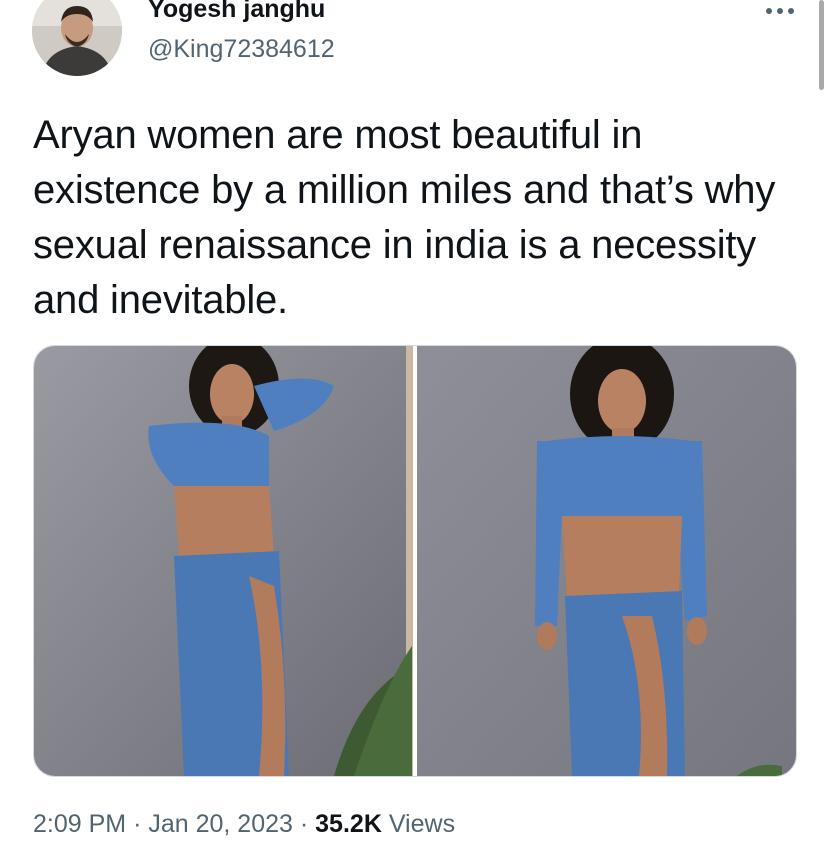 The image size is (828, 863). Describe the element at coordinates (422, 824) in the screenshot. I see `views-label: Views` at that location.